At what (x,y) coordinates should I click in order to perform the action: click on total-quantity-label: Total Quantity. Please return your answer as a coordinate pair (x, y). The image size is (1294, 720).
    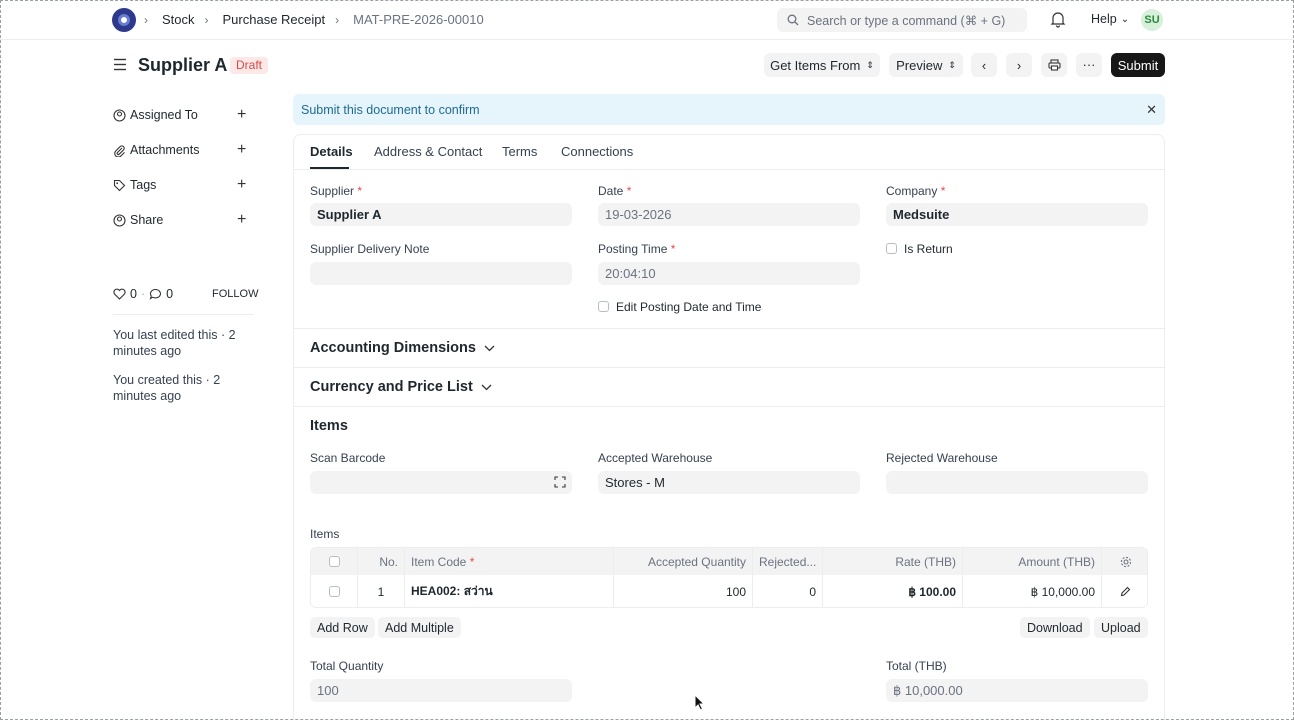
    Looking at the image, I should click on (347, 666).